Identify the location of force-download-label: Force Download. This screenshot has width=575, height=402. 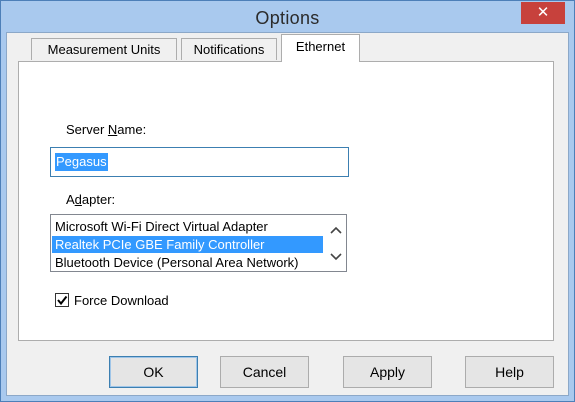
(121, 300).